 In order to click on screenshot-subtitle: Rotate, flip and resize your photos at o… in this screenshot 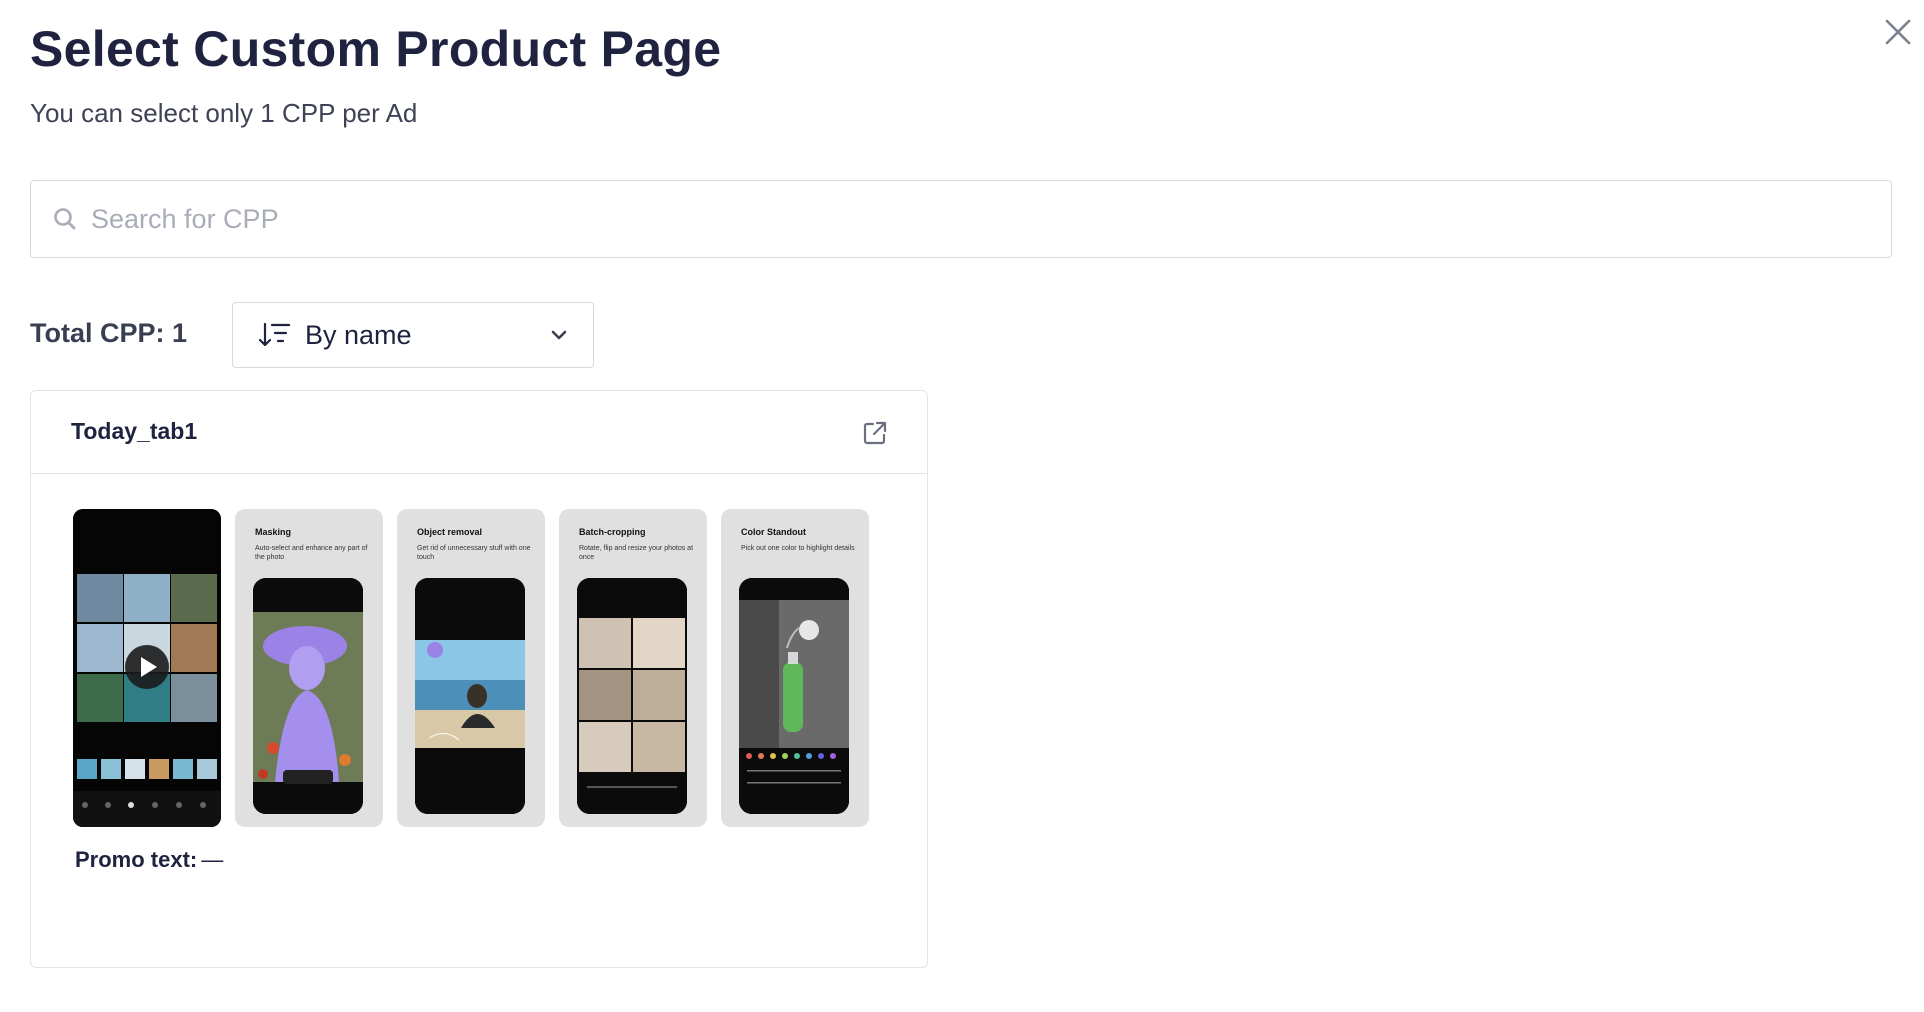, I will do `click(636, 553)`.